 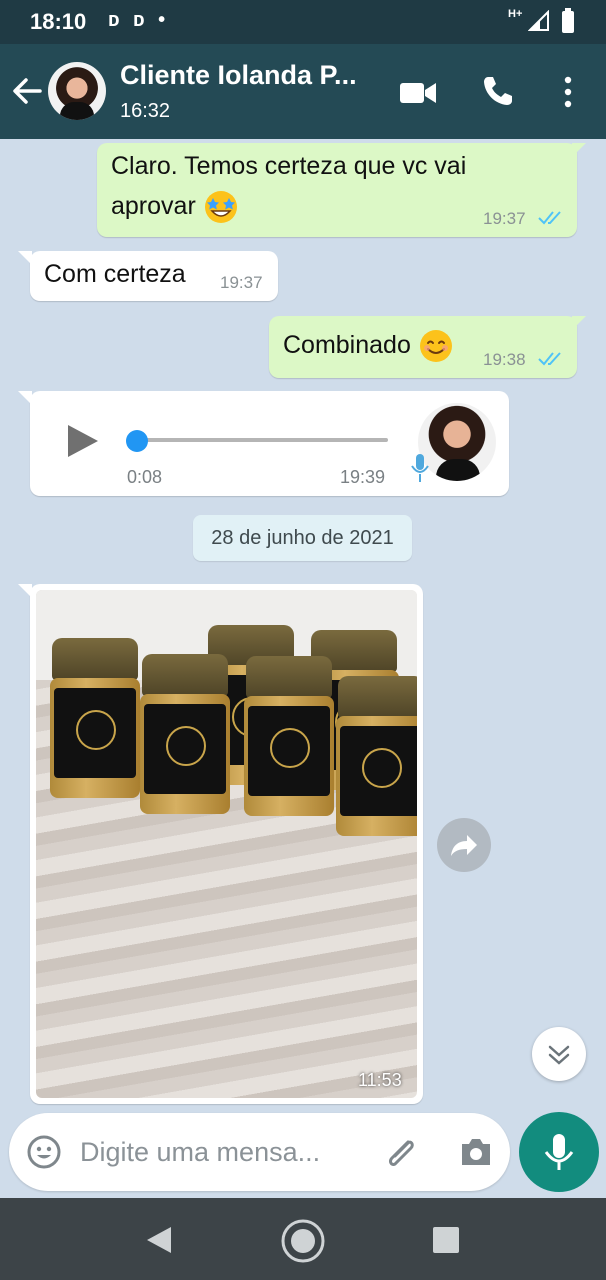 I want to click on contact-avatar, so click(x=77, y=91).